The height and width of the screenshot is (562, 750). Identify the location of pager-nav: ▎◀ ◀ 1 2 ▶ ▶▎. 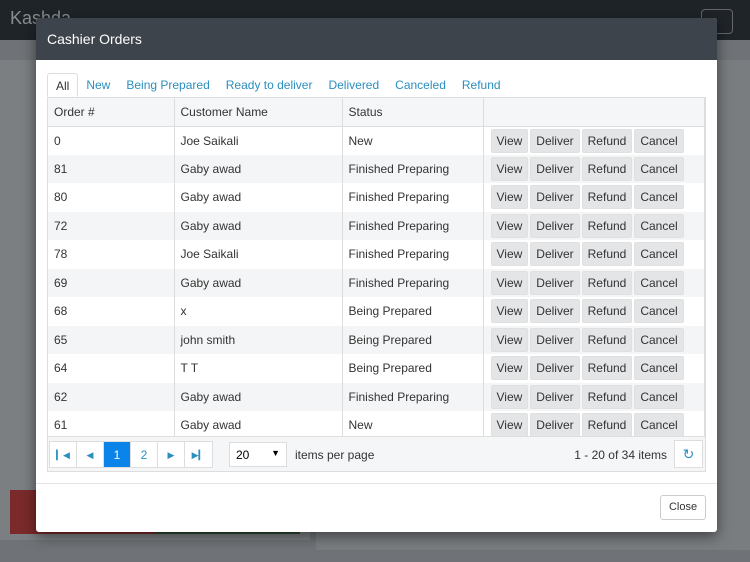
(131, 454).